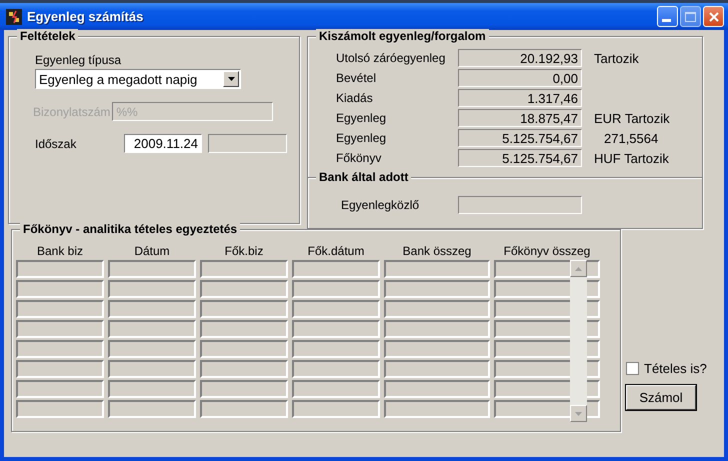 The width and height of the screenshot is (728, 461). I want to click on field-label: Időszak, so click(56, 143).